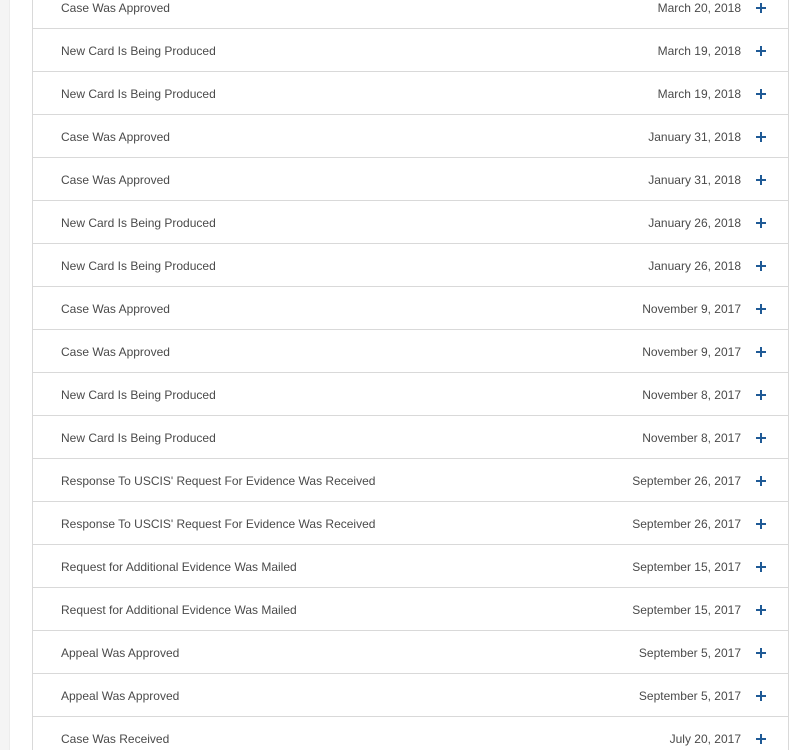 Image resolution: width=794 pixels, height=750 pixels. What do you see at coordinates (115, 739) in the screenshot?
I see `history-row-title: Case Was Received` at bounding box center [115, 739].